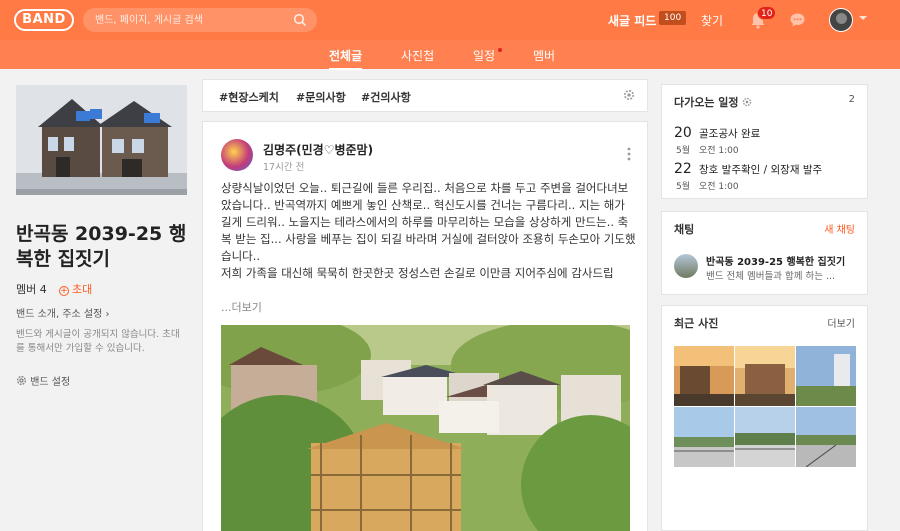 The image size is (900, 531). Describe the element at coordinates (241, 307) in the screenshot. I see `read-more-link: ...더보기` at that location.